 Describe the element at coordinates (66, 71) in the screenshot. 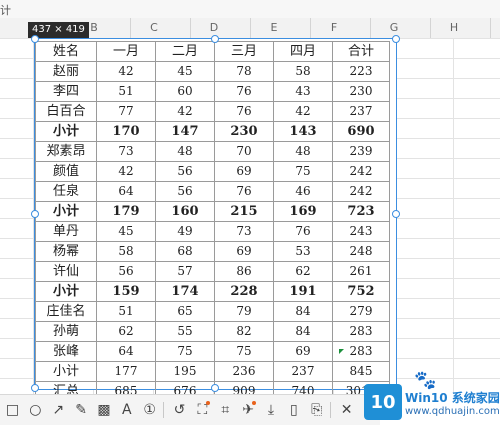

I see `name-cell: 赵丽` at that location.